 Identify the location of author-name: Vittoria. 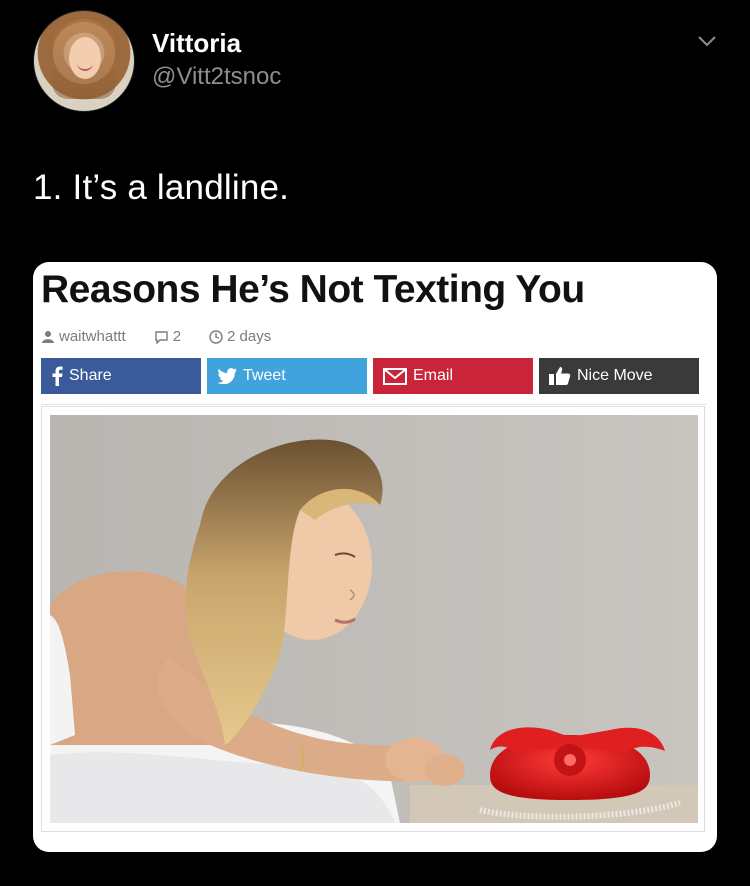
(196, 43).